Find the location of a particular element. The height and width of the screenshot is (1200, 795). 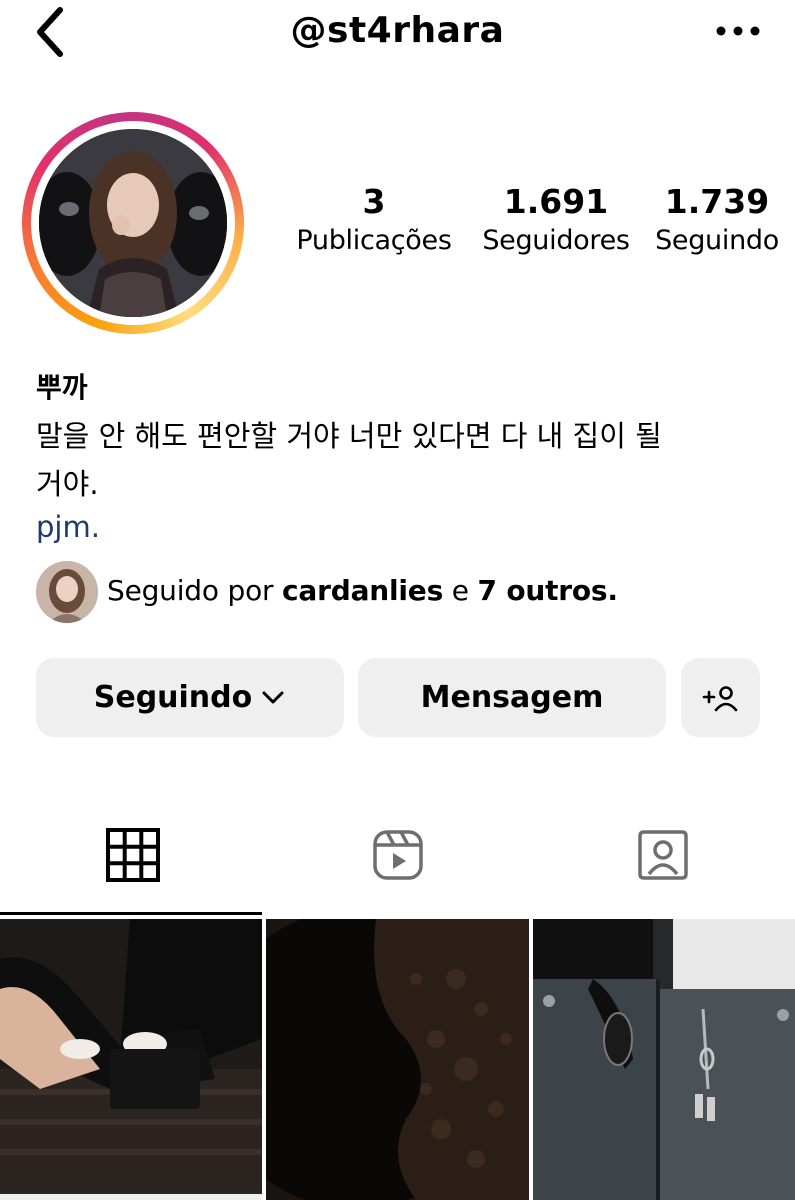

more-options-button is located at coordinates (738, 31).